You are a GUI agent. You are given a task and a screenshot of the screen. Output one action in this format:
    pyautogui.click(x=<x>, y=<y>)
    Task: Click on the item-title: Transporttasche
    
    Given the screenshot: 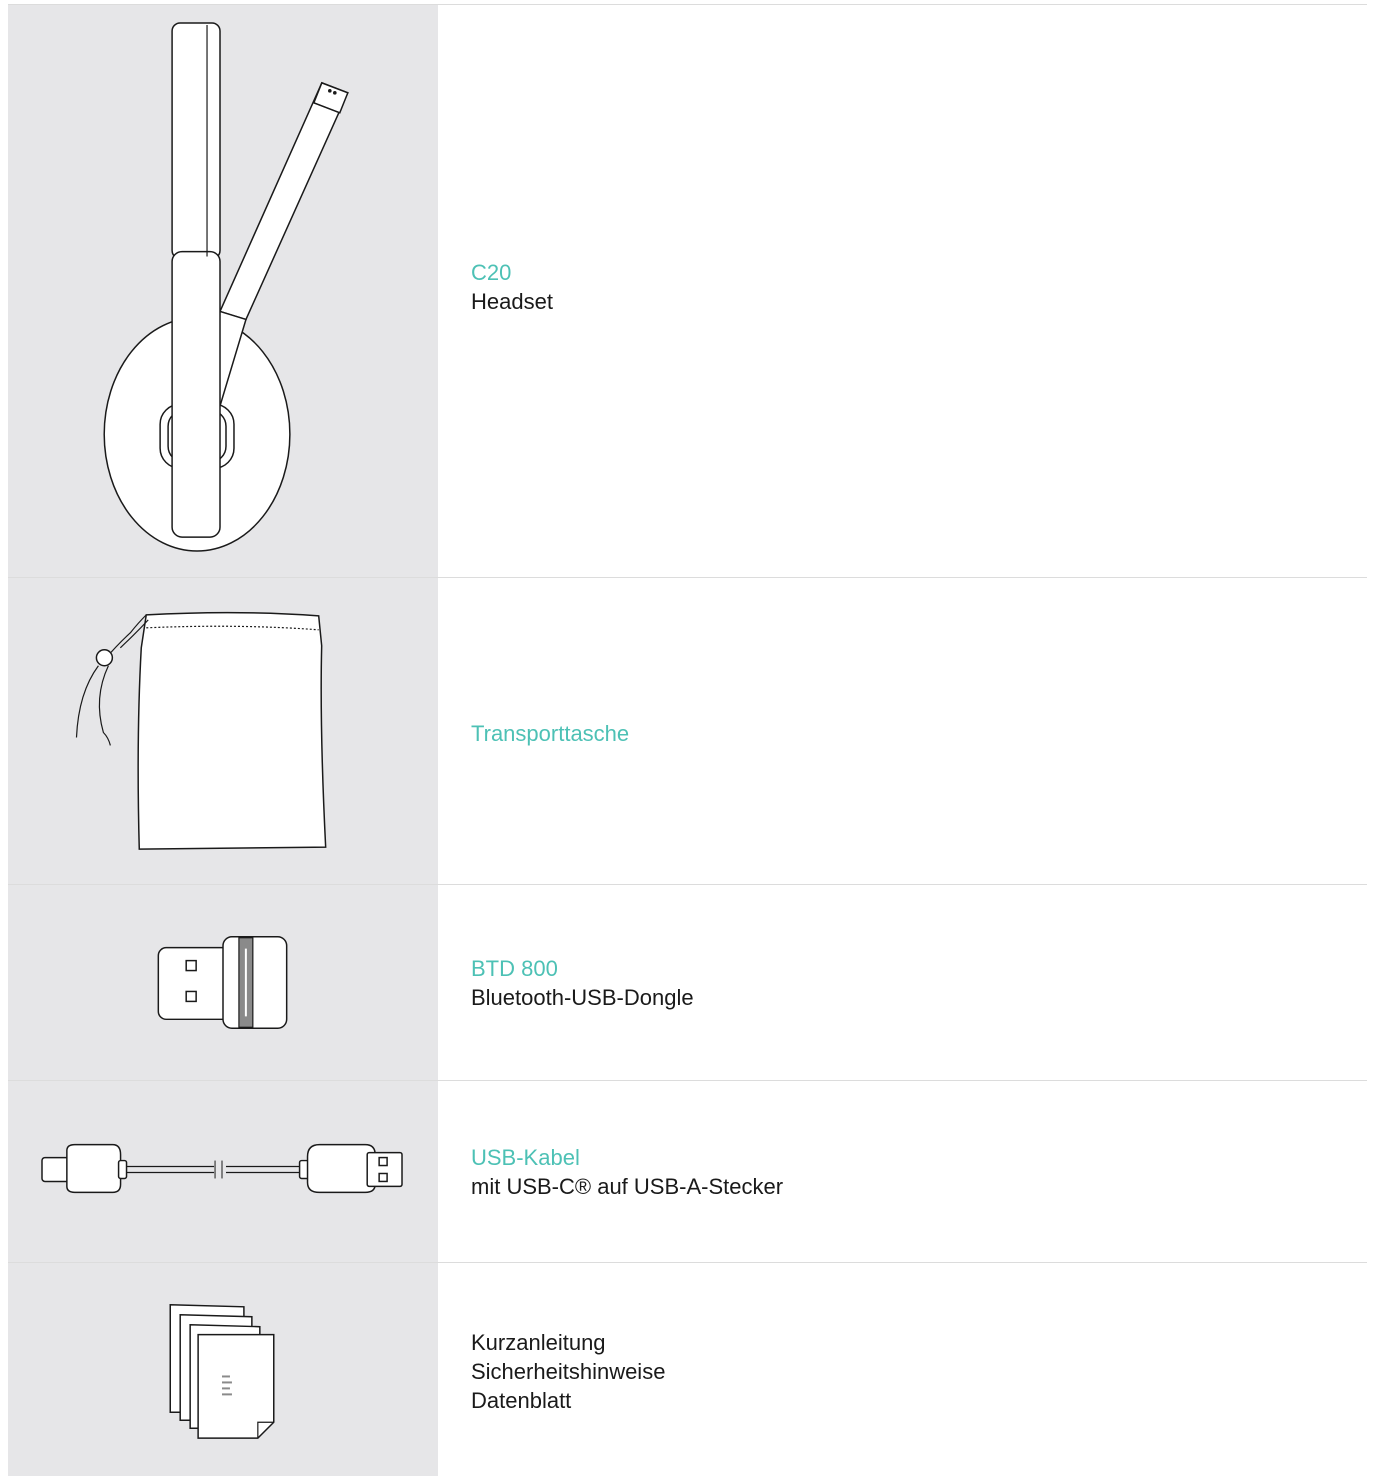 What is the action you would take?
    pyautogui.click(x=550, y=733)
    